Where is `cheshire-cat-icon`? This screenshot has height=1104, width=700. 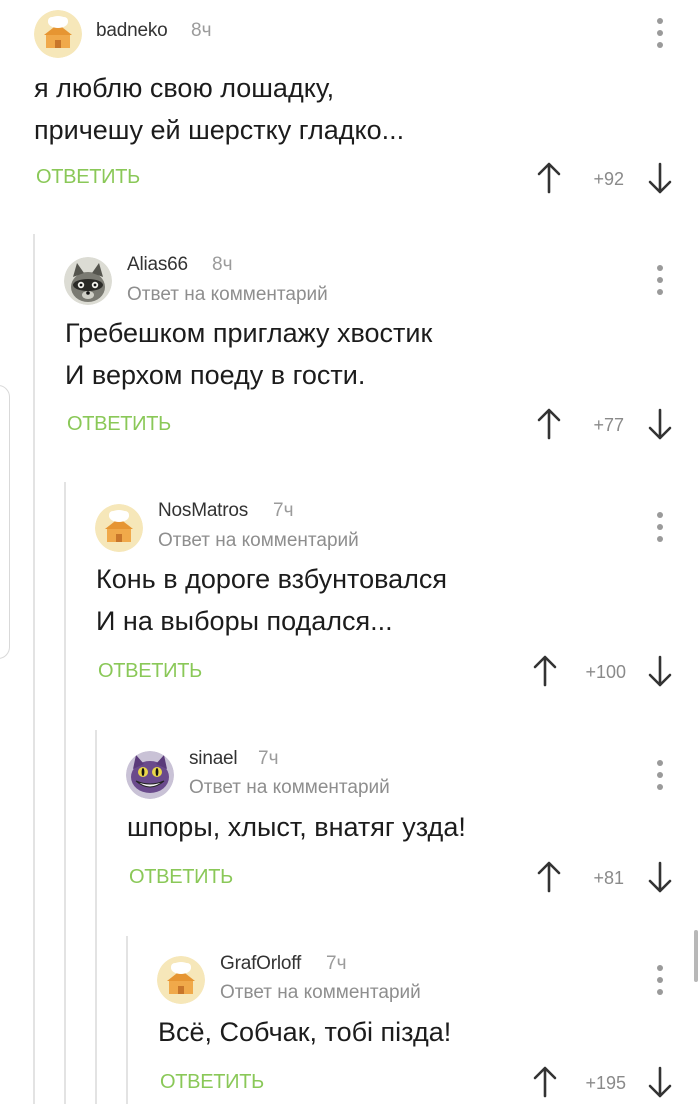 cheshire-cat-icon is located at coordinates (150, 775).